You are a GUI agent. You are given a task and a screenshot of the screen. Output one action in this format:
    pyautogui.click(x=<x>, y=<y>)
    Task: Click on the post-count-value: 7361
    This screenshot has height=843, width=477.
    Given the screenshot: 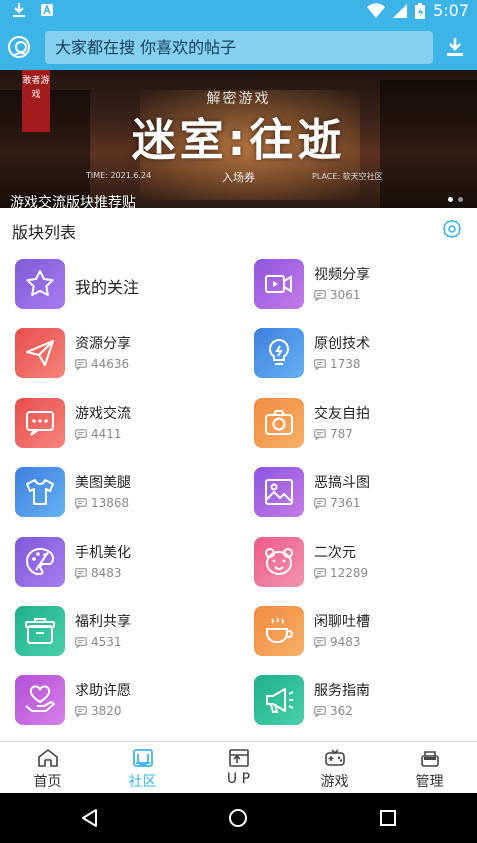 What is the action you would take?
    pyautogui.click(x=345, y=503)
    